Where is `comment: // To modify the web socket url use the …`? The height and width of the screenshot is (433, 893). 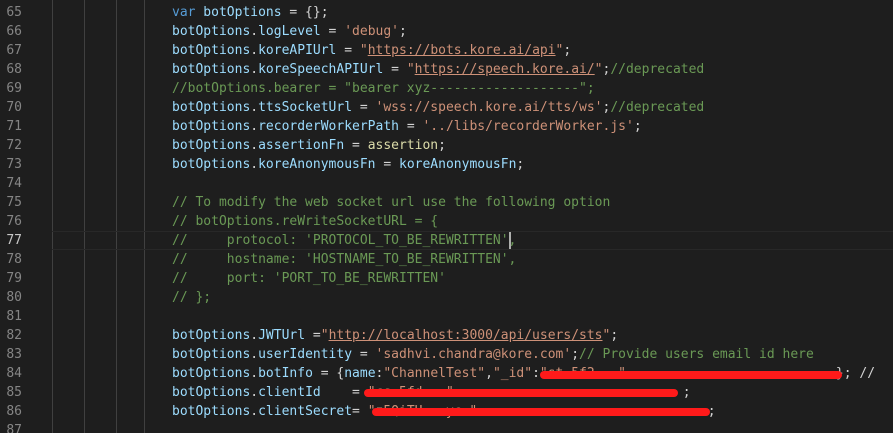 comment: // To modify the web socket url use the … is located at coordinates (391, 202).